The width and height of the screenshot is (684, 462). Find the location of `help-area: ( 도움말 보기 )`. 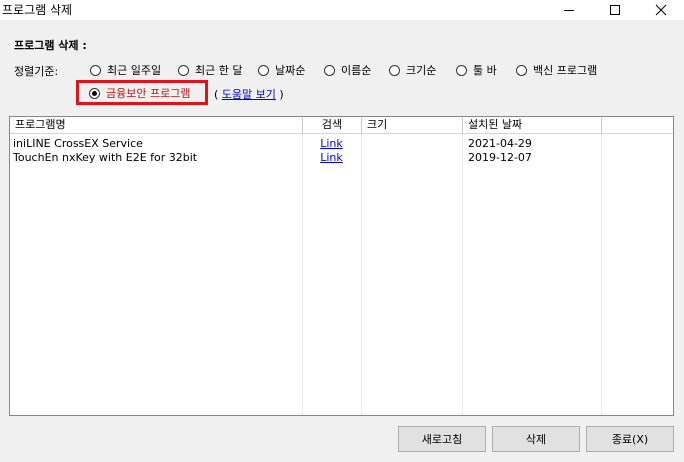

help-area: ( 도움말 보기 ) is located at coordinates (249, 94).